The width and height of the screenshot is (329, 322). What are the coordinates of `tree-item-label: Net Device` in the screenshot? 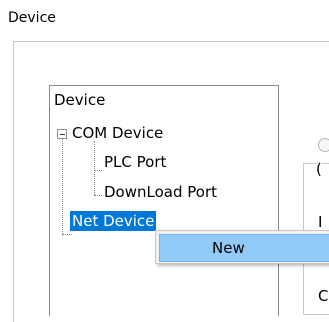 It's located at (113, 221).